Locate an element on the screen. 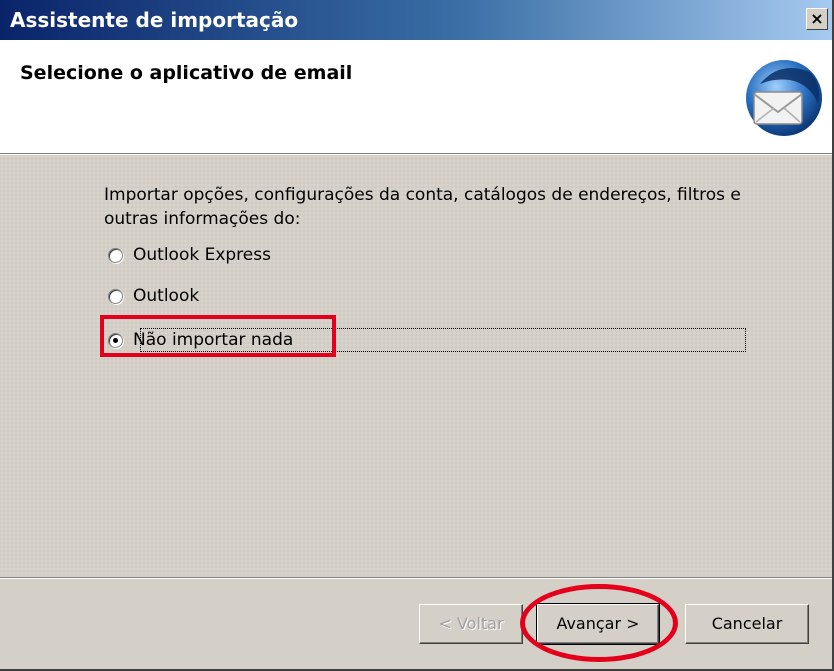 The height and width of the screenshot is (671, 834). page-title: Selecione o aplicativo de email is located at coordinates (186, 73).